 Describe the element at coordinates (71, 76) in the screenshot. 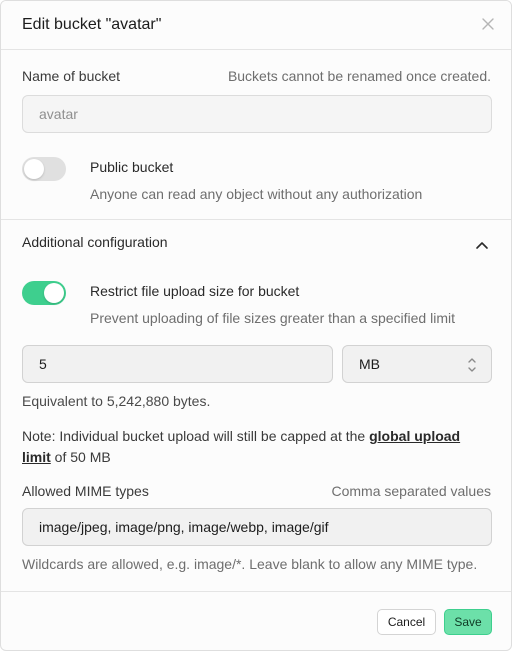

I see `bucket-name-label: Name of bucket` at that location.